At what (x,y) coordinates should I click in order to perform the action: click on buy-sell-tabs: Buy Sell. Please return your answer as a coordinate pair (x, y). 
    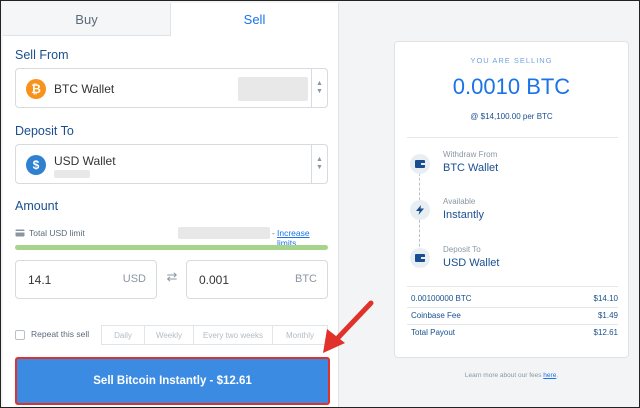
    Looking at the image, I should click on (170, 19).